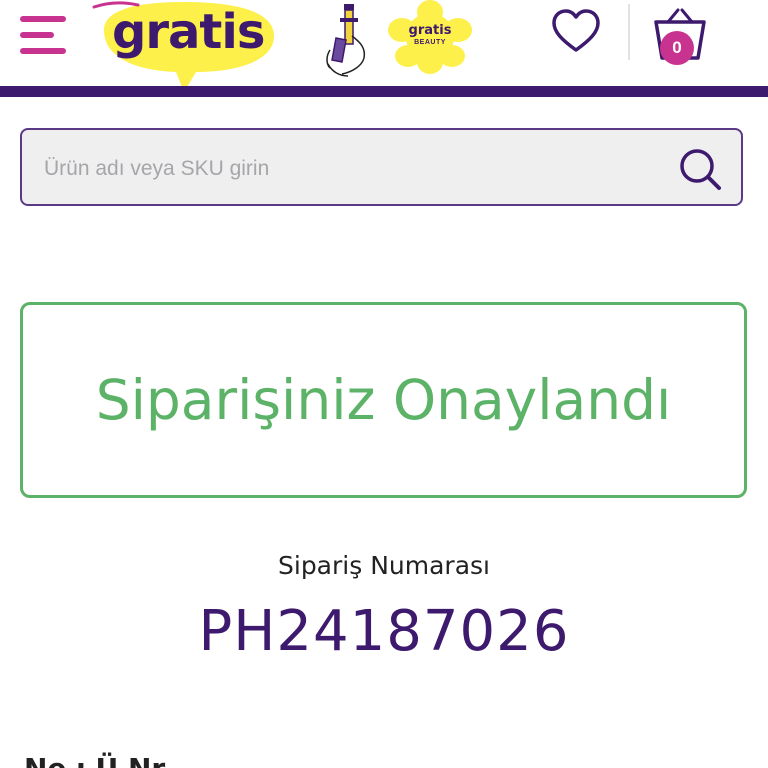 Image resolution: width=768 pixels, height=768 pixels. I want to click on order-number: PH24187026, so click(384, 631).